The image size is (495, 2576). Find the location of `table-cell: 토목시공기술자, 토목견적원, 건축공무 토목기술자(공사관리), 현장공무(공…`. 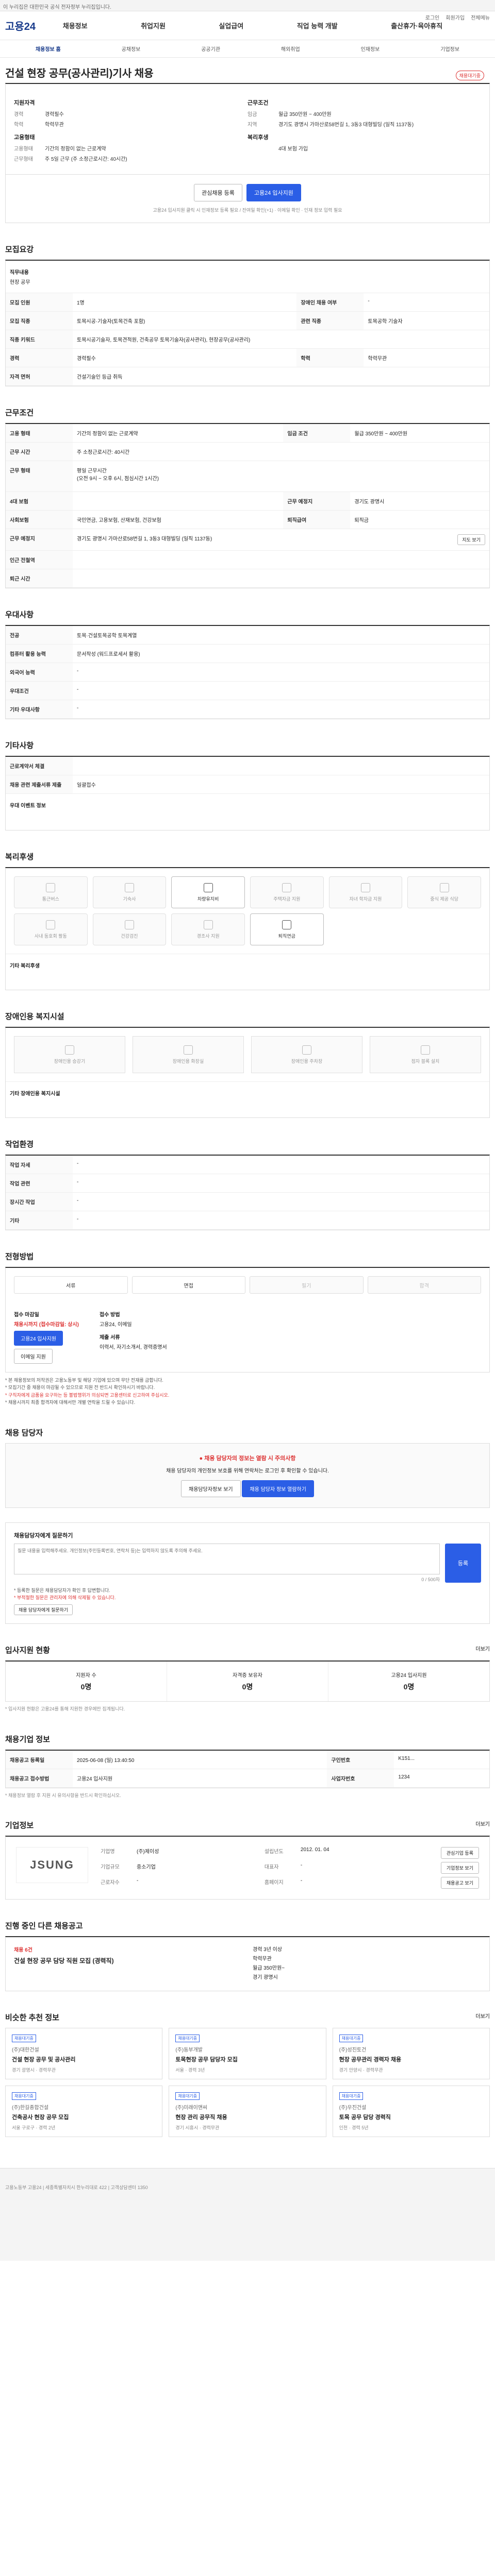

table-cell: 토목시공기술자, 토목견적원, 건축공무 토목기술자(공사관리), 현장공무(공… is located at coordinates (281, 339).